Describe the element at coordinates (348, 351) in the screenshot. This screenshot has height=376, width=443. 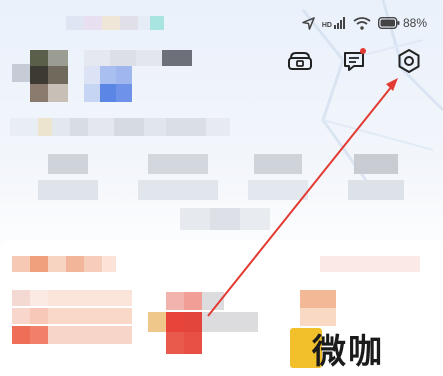
I see `watermark-logo: 微咖` at that location.